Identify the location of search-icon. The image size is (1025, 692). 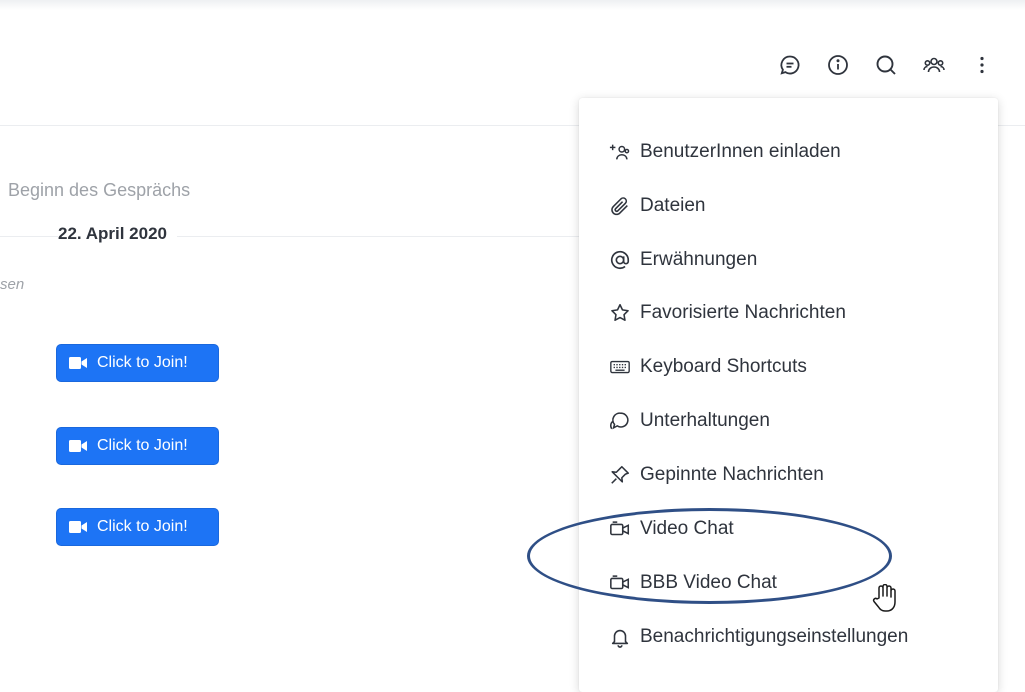
(886, 65).